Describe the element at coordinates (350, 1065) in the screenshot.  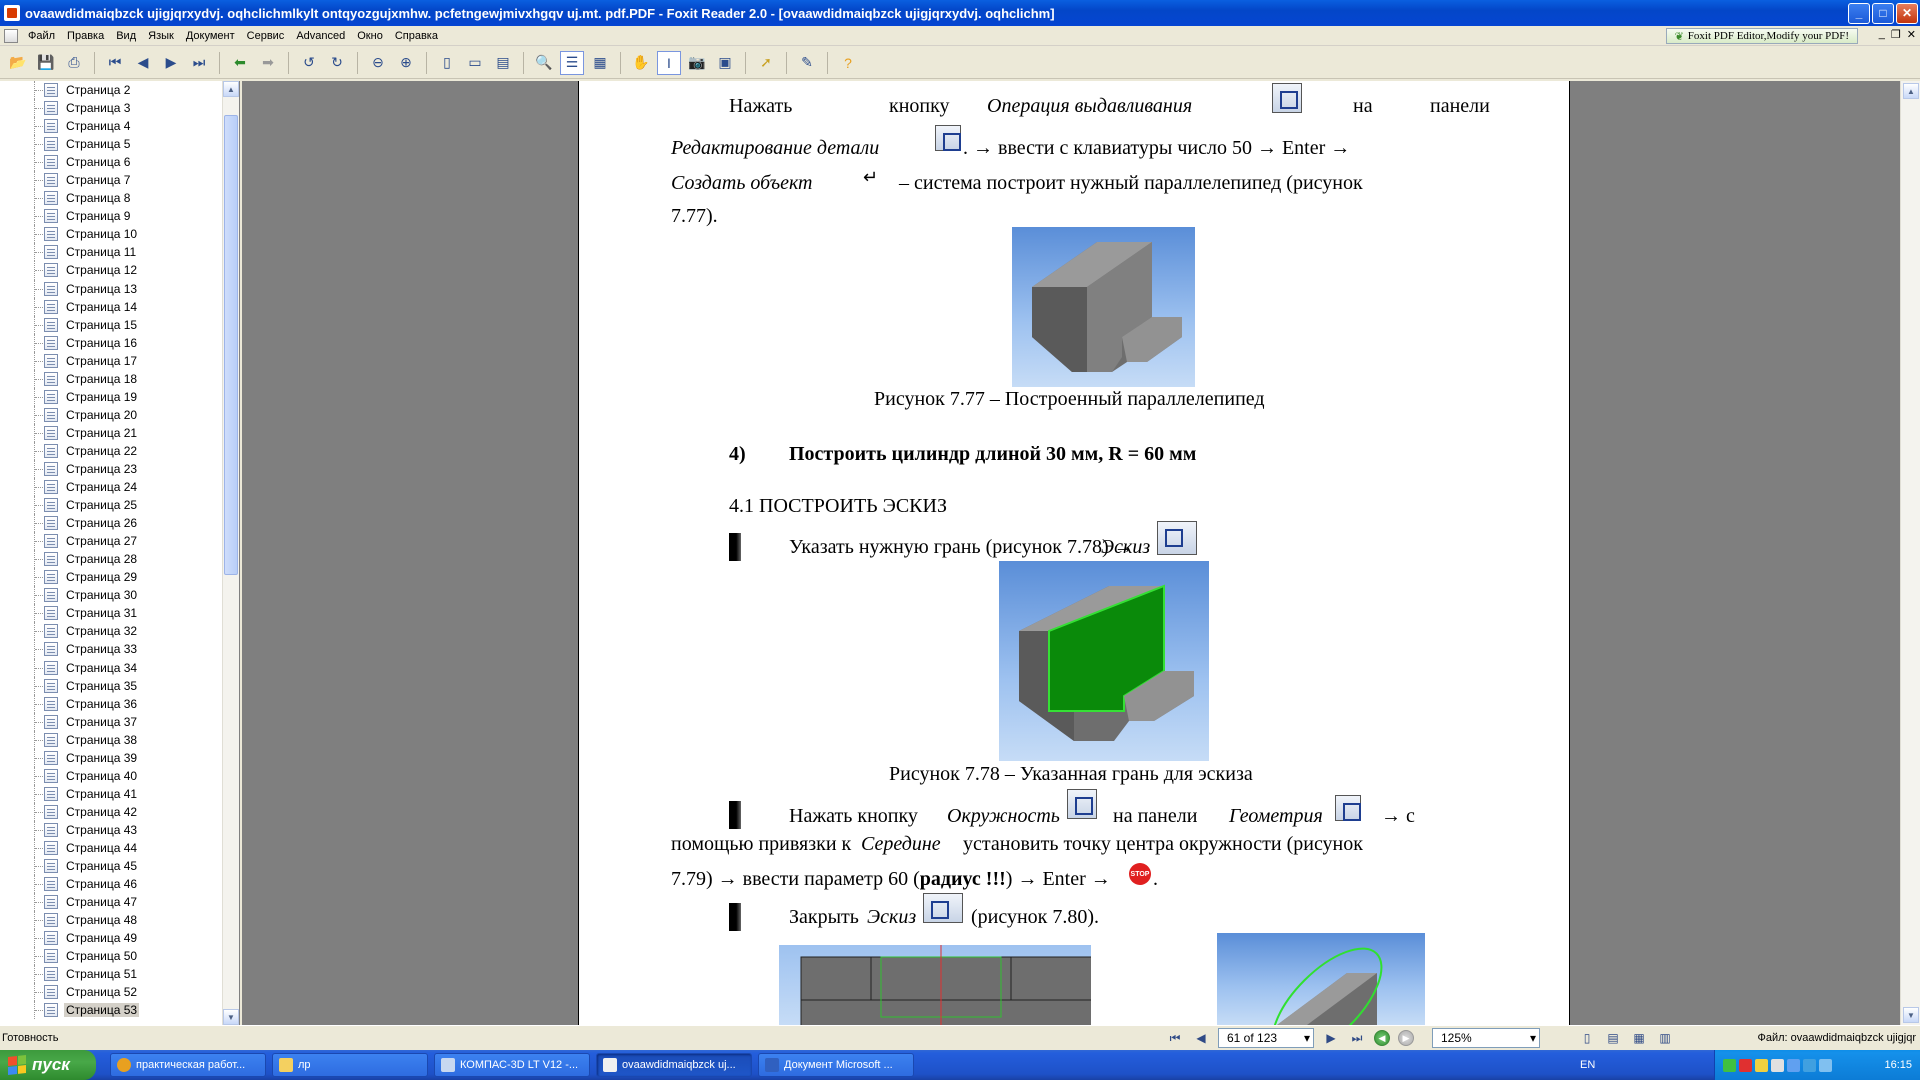
I see `taskbar-item-folder: лр` at that location.